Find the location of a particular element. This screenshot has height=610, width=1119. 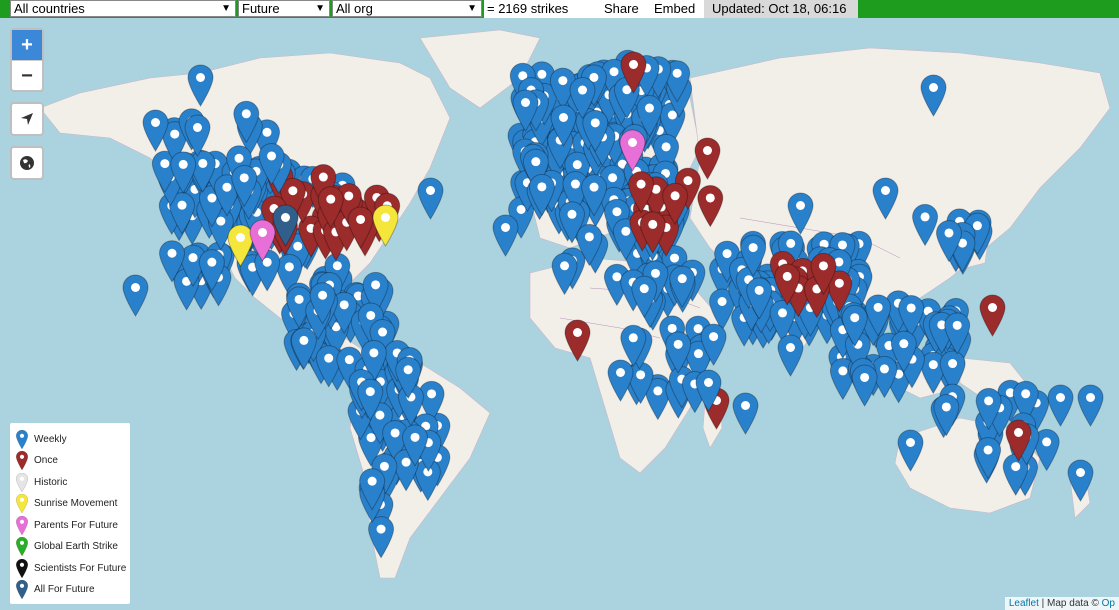

legend-item: All For Future is located at coordinates (55, 590).